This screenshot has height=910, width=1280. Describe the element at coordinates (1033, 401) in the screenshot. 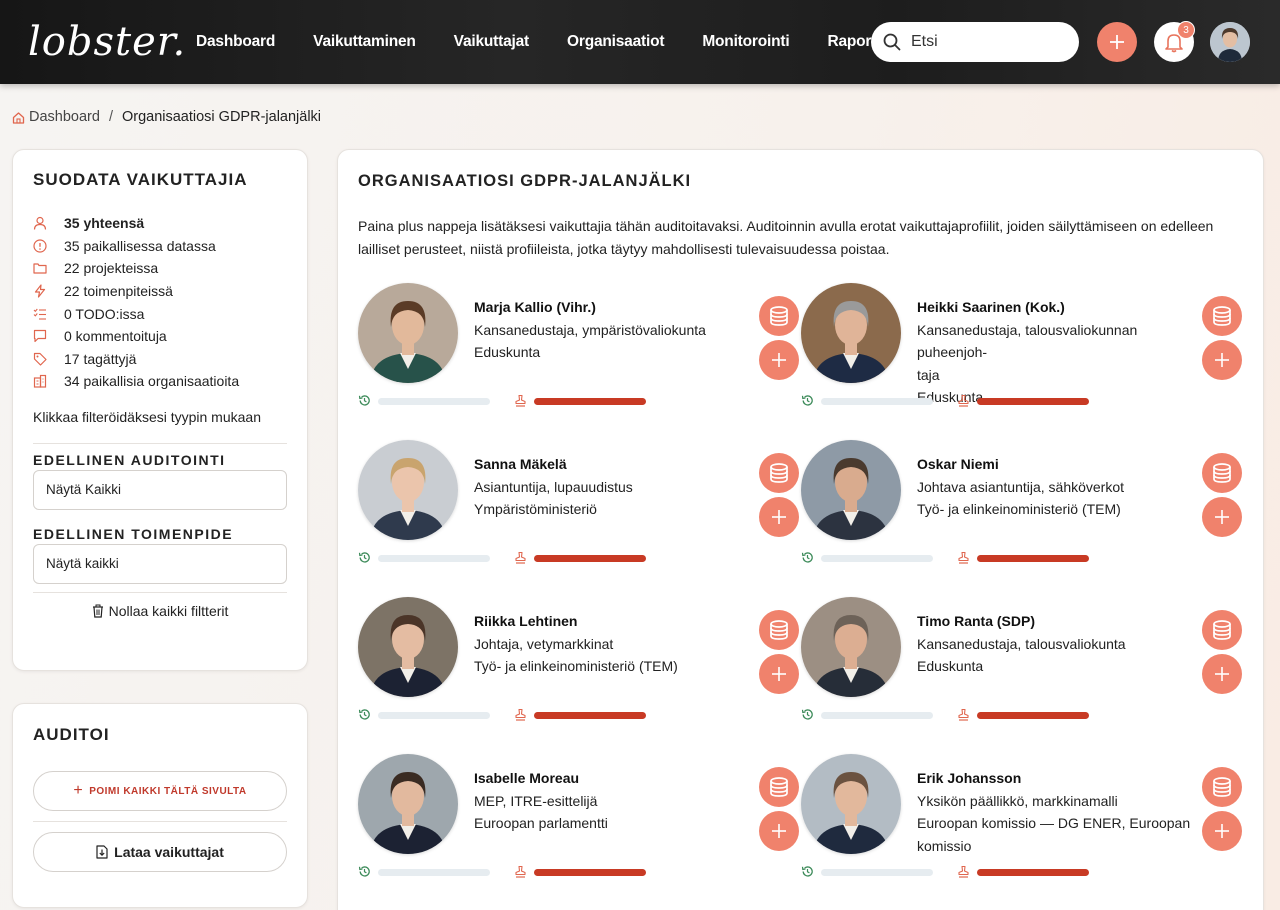

I see `legal-basis-bar` at that location.